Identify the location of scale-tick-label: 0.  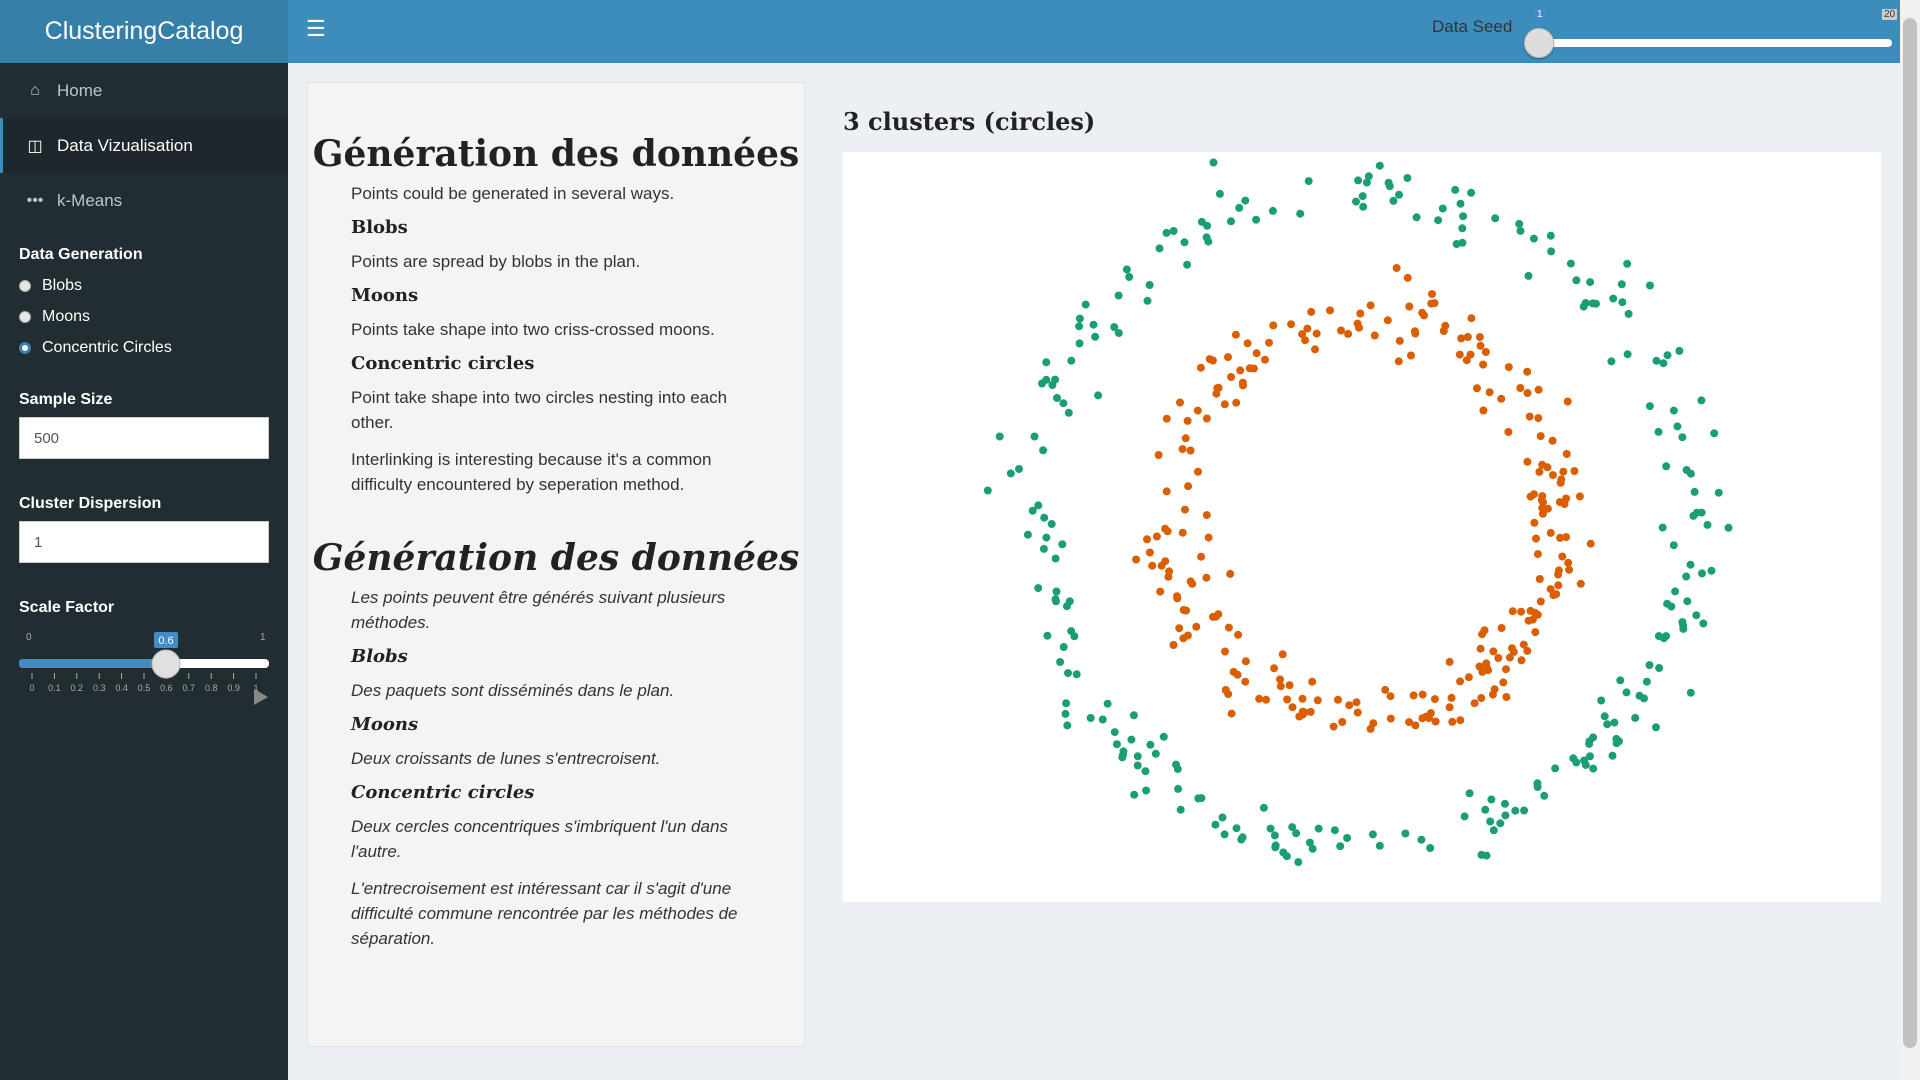
(31, 688).